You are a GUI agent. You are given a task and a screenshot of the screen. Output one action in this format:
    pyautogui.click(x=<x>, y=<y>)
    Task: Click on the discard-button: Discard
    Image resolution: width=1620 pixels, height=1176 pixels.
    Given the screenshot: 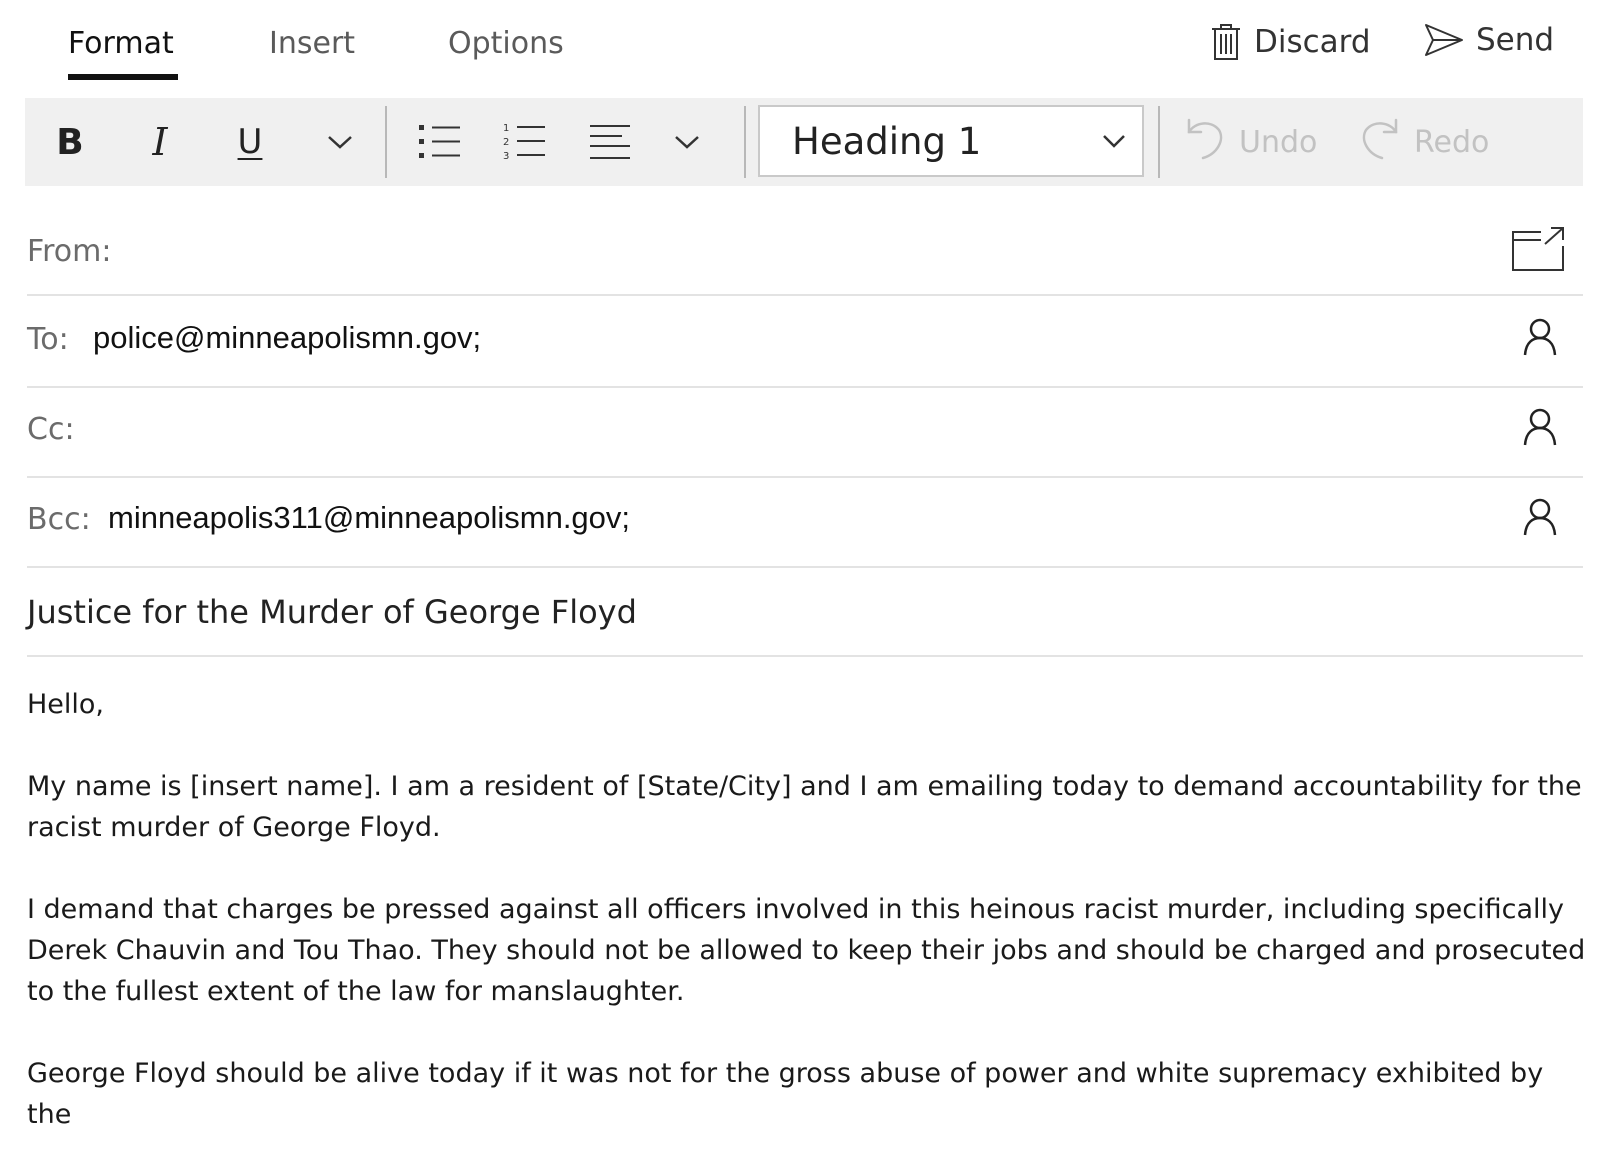 What is the action you would take?
    pyautogui.click(x=1290, y=42)
    